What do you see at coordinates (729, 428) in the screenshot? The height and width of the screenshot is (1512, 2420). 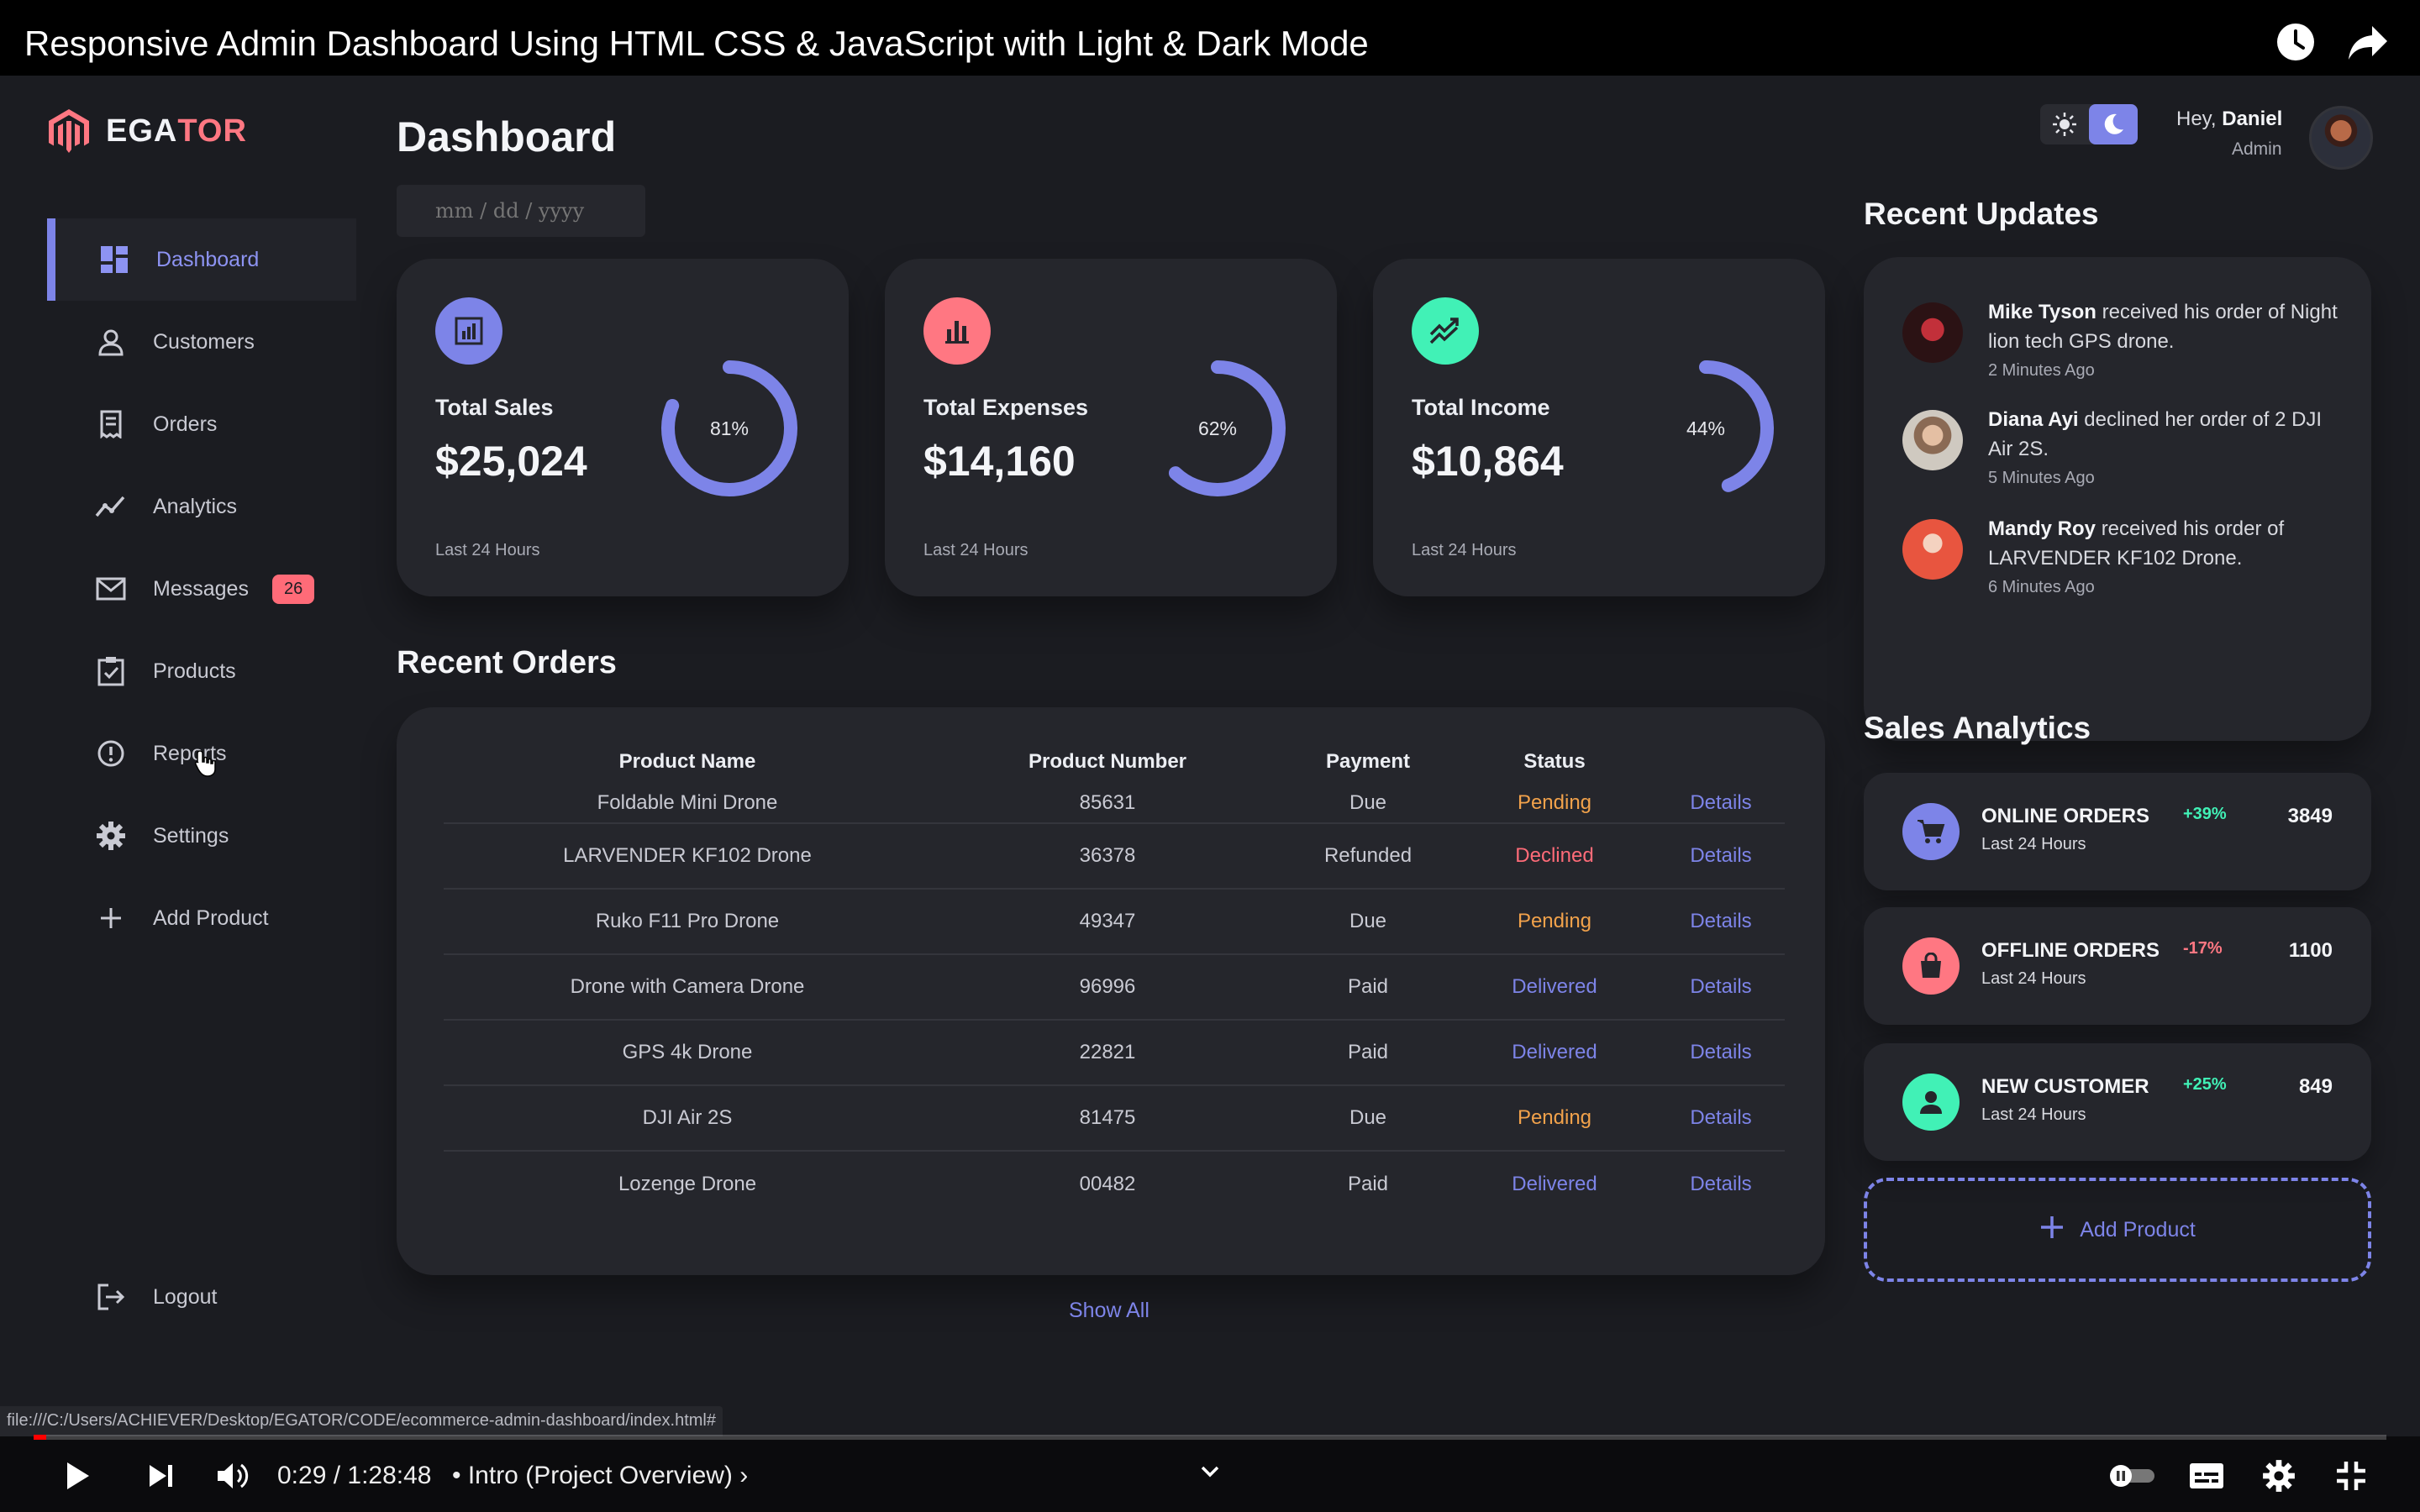 I see `card-percent: 81%` at bounding box center [729, 428].